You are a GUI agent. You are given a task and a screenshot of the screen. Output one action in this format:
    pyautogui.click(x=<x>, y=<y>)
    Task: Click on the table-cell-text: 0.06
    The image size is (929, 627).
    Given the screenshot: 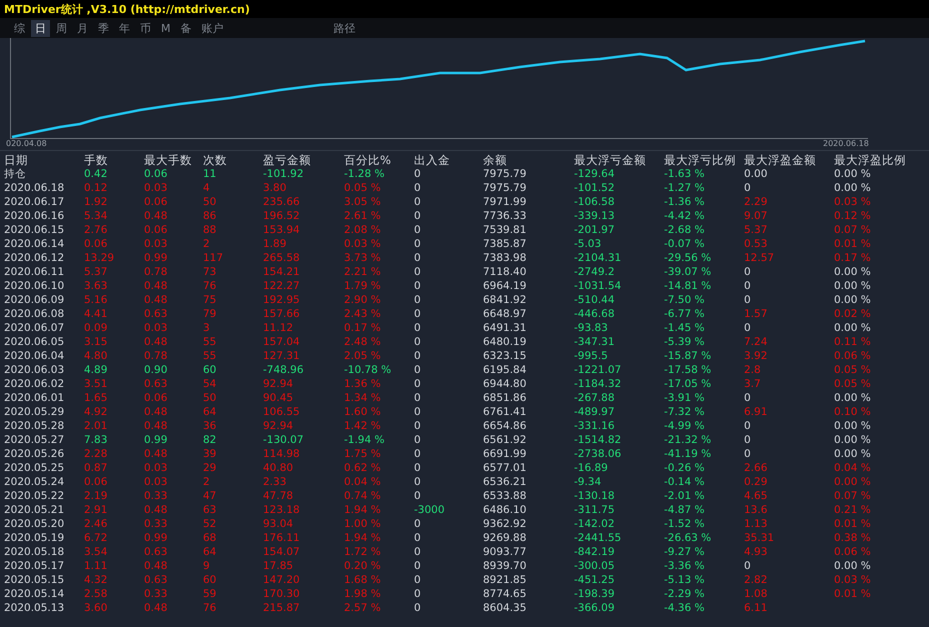 What is the action you would take?
    pyautogui.click(x=156, y=398)
    